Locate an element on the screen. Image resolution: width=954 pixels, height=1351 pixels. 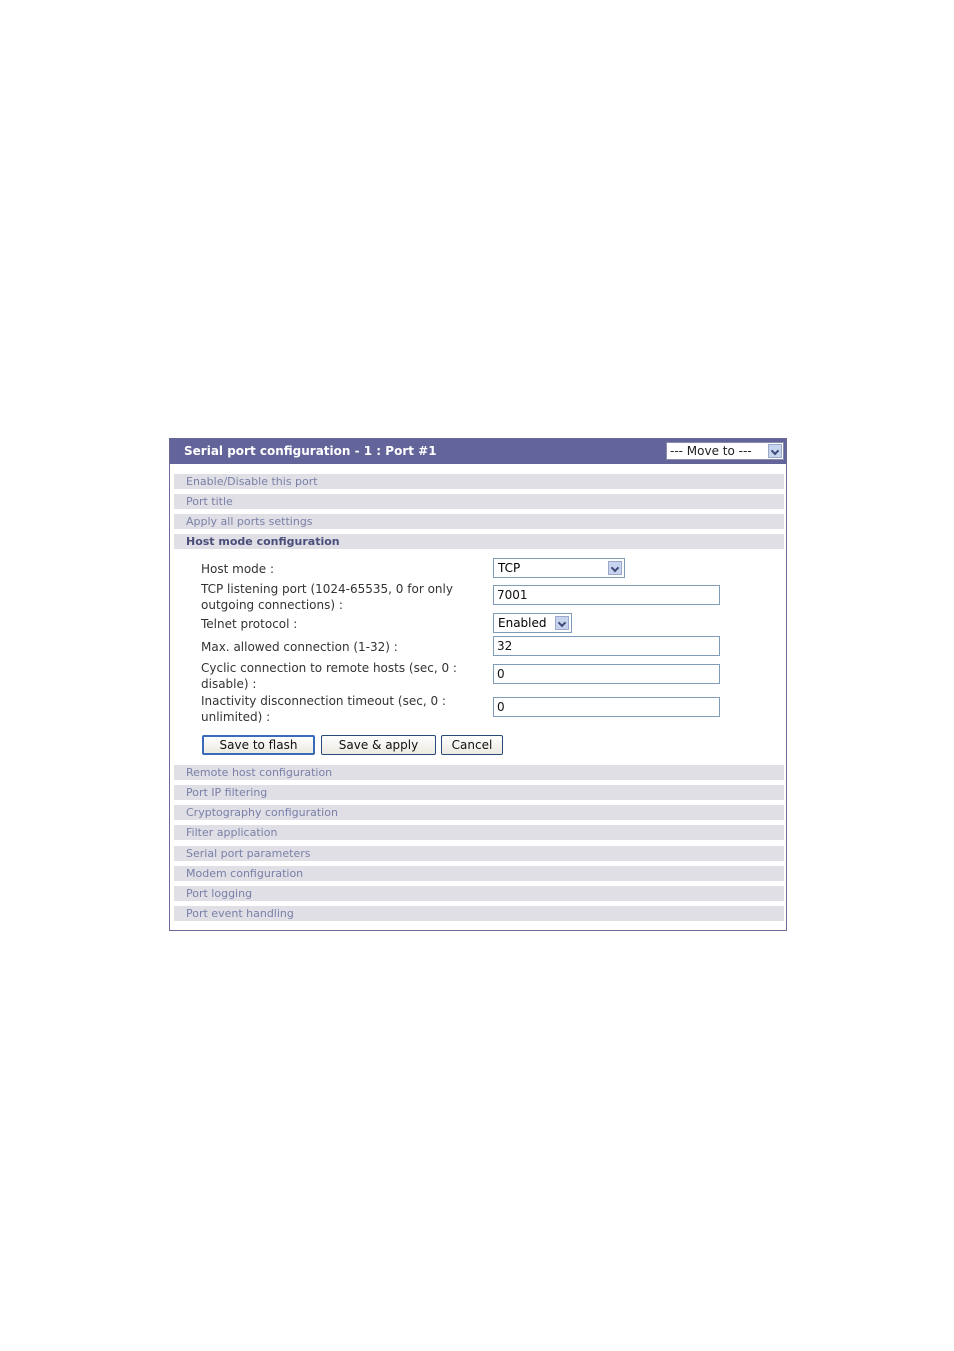
section-label: Filter application is located at coordinates (232, 832).